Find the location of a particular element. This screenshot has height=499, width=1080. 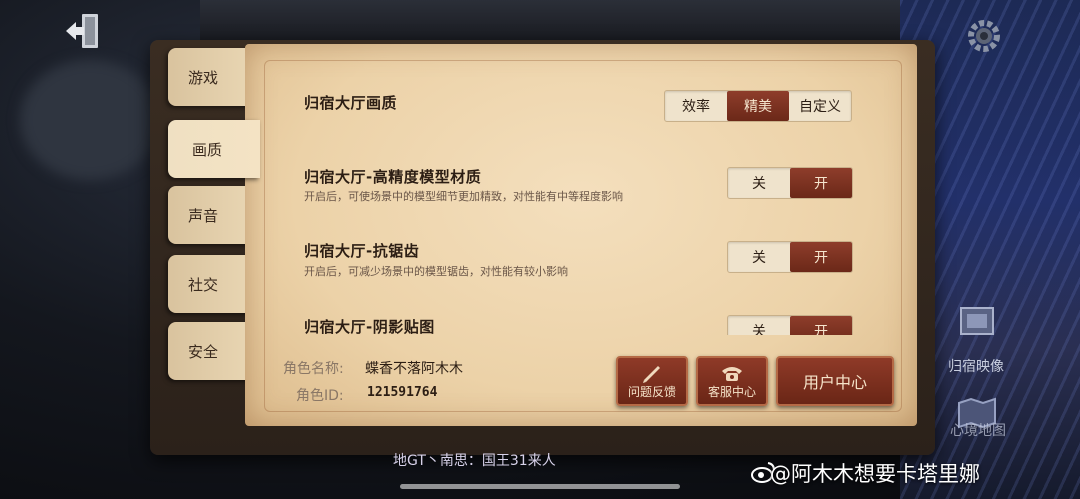

setting-row-antialias: 归宿大厅-抗锯齿 开启后，可减少场景中的模型锯齿，对性能有较小影响 关 开 is located at coordinates (578, 247).